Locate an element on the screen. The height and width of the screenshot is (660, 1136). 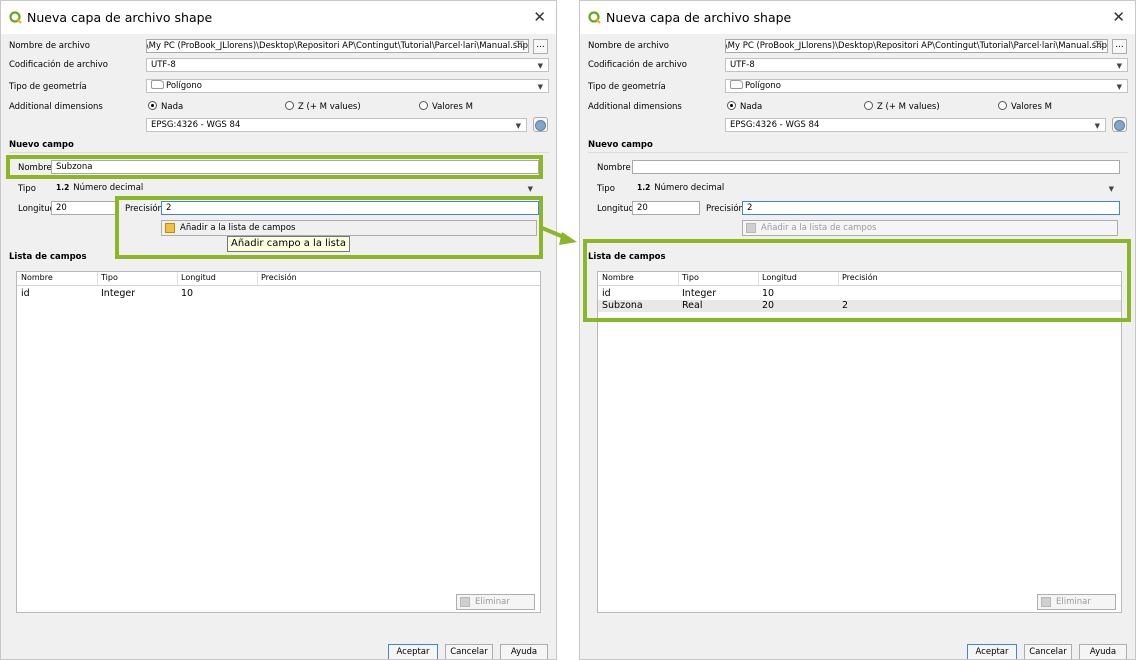
col-precision-header: Precisión is located at coordinates (279, 277).